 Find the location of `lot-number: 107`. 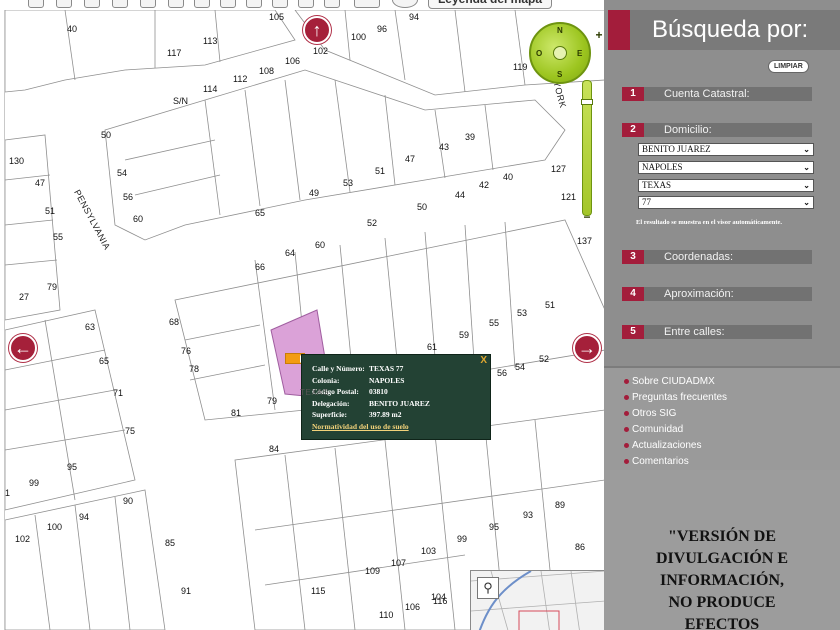

lot-number: 107 is located at coordinates (399, 563).